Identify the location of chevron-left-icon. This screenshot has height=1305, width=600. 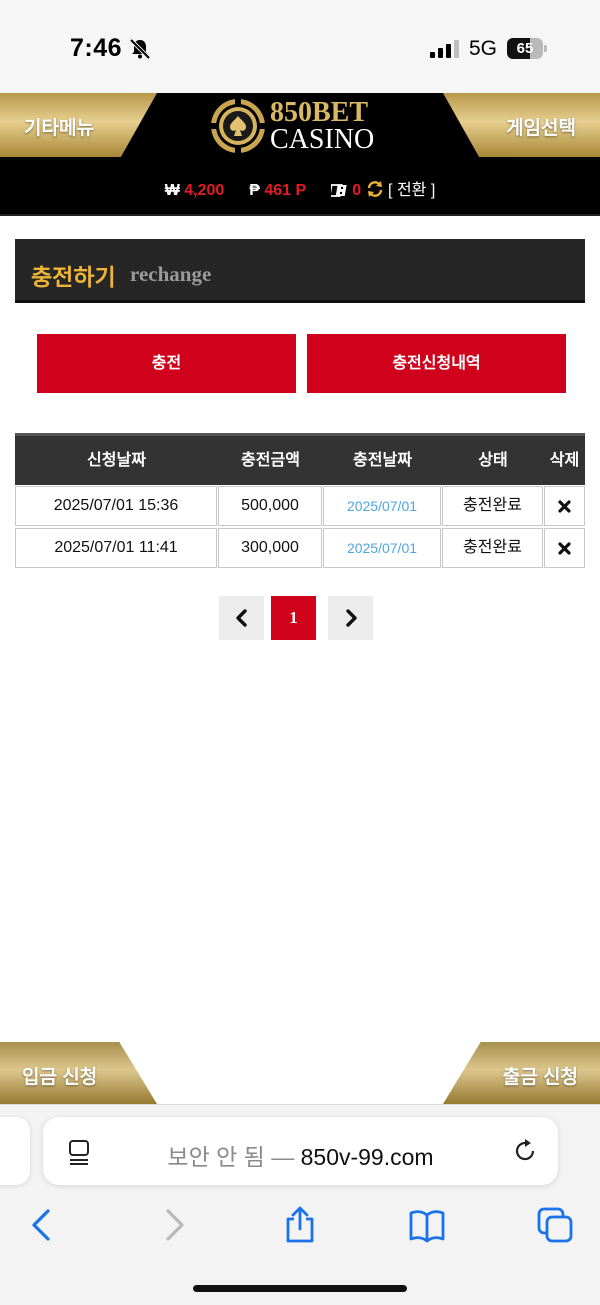
(242, 618).